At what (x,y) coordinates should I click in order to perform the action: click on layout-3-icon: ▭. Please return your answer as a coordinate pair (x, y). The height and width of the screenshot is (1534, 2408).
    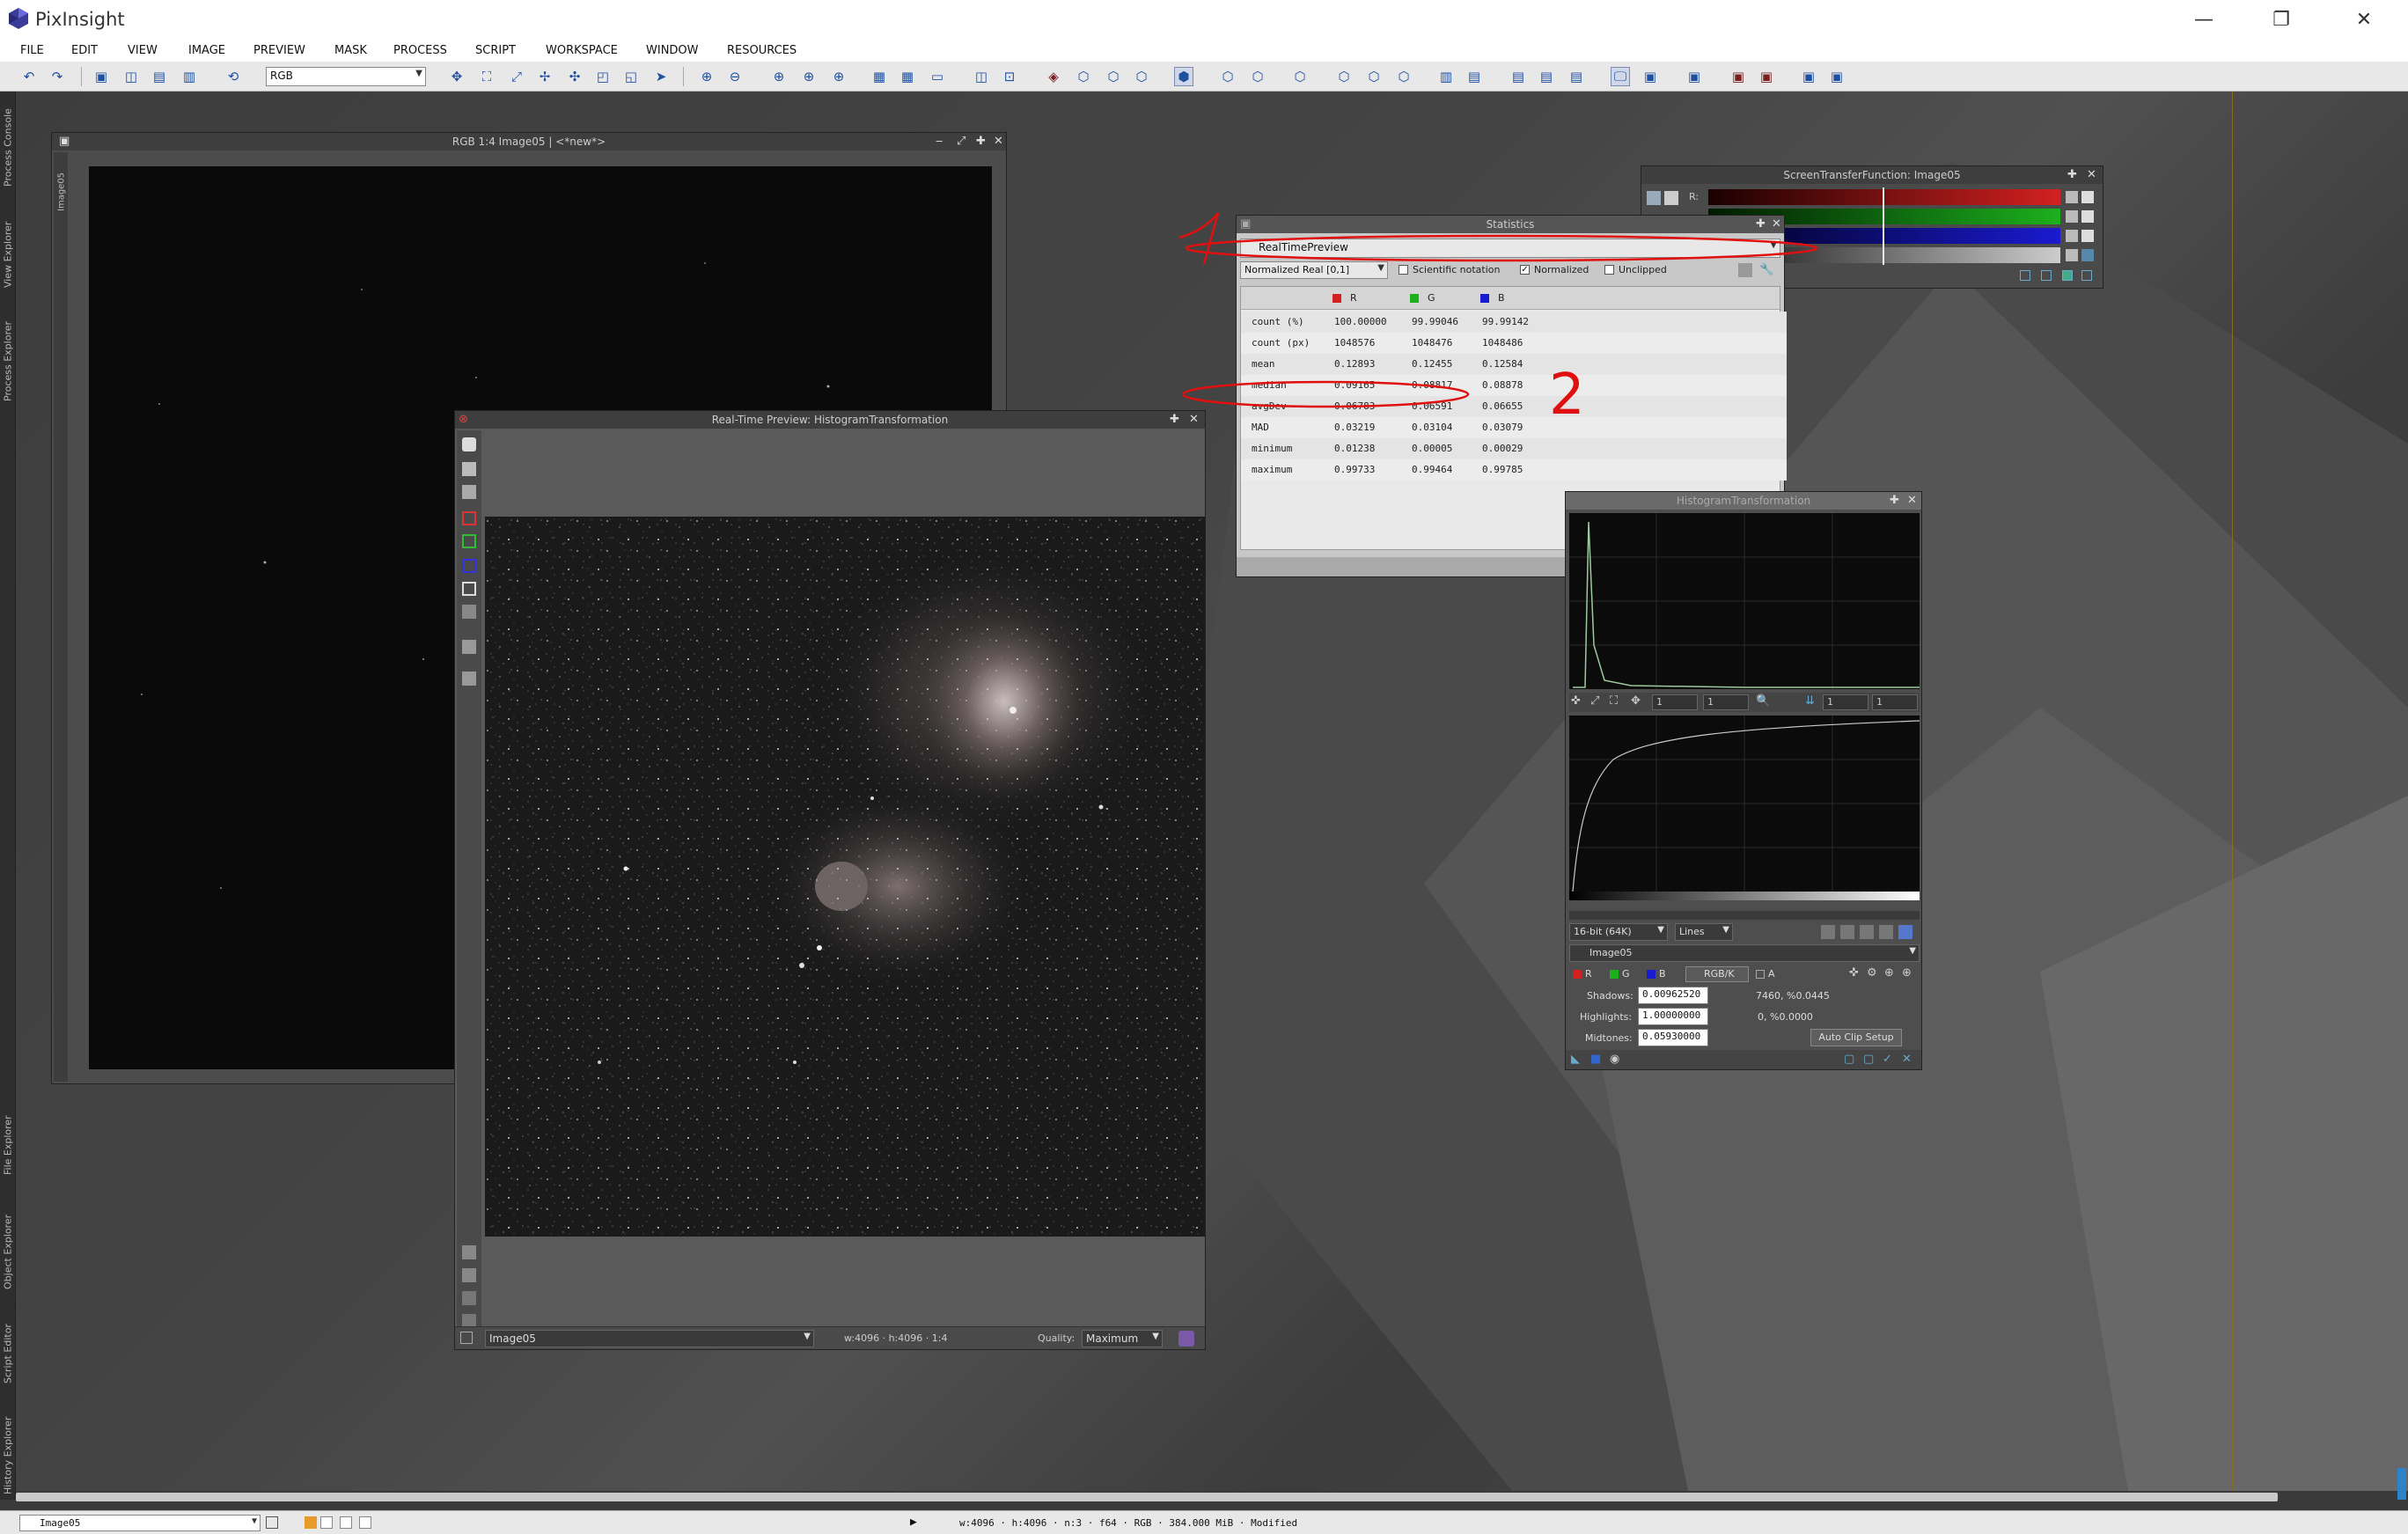
    Looking at the image, I should click on (937, 76).